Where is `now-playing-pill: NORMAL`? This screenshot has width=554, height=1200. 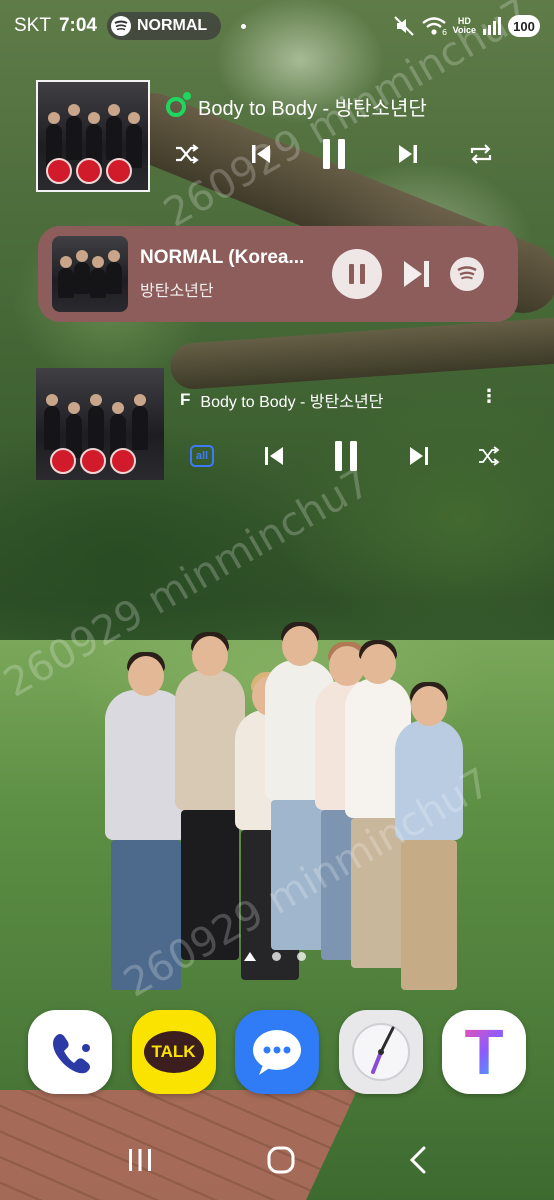
now-playing-pill: NORMAL is located at coordinates (164, 26).